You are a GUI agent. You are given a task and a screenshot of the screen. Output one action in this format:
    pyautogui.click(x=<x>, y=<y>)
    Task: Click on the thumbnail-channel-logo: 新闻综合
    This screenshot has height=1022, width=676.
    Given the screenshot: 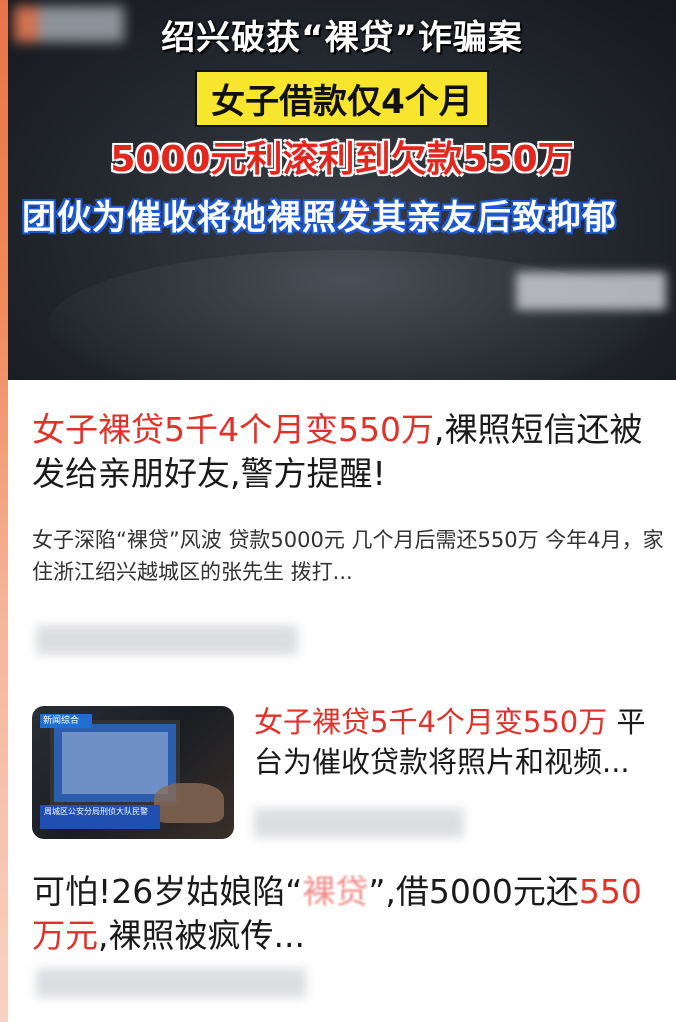 What is the action you would take?
    pyautogui.click(x=66, y=721)
    